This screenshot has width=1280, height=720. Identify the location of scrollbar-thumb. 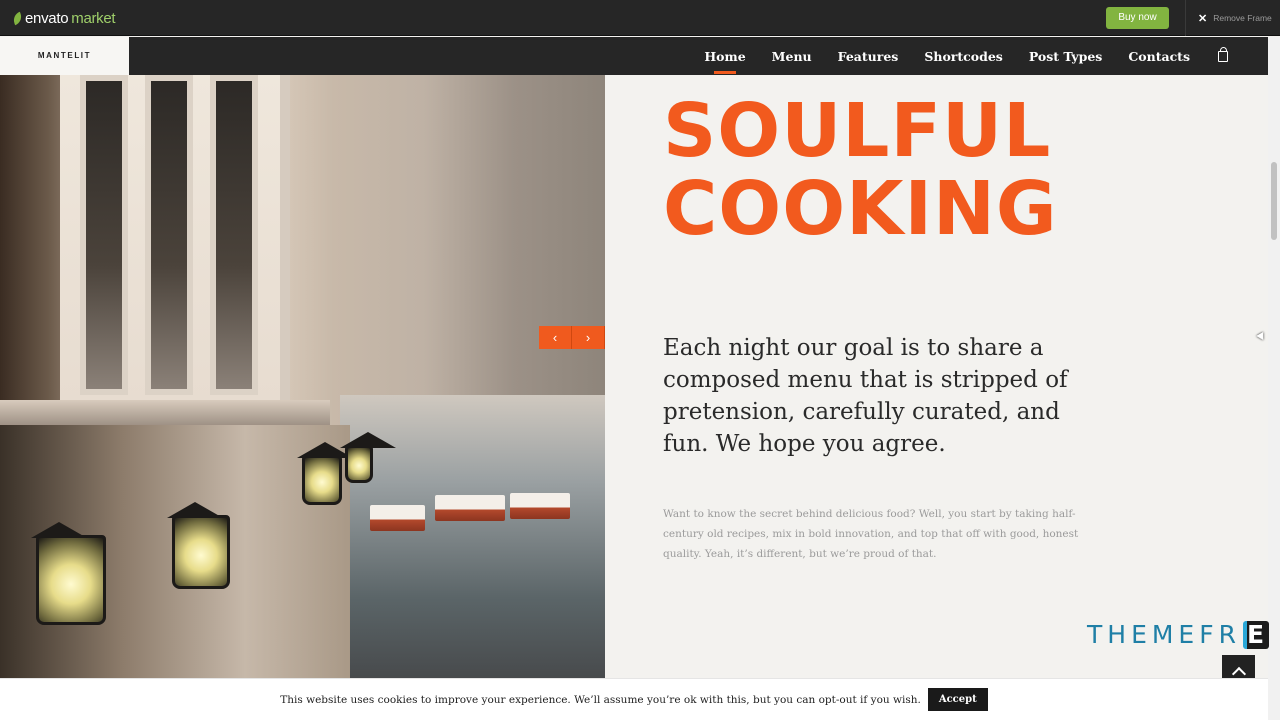
(1274, 201).